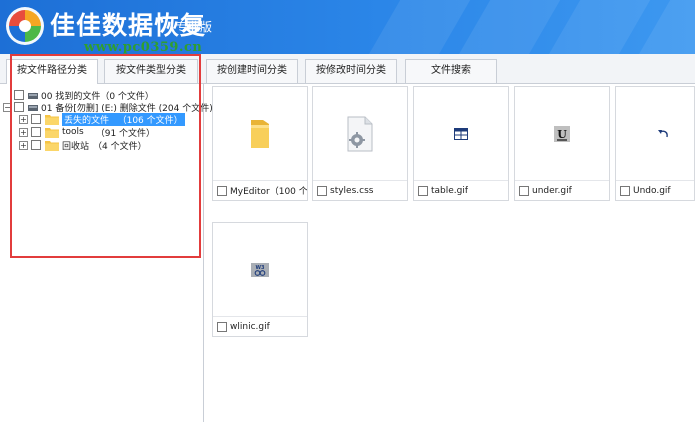 Image resolution: width=695 pixels, height=422 pixels. I want to click on file-card: styles.css, so click(360, 143).